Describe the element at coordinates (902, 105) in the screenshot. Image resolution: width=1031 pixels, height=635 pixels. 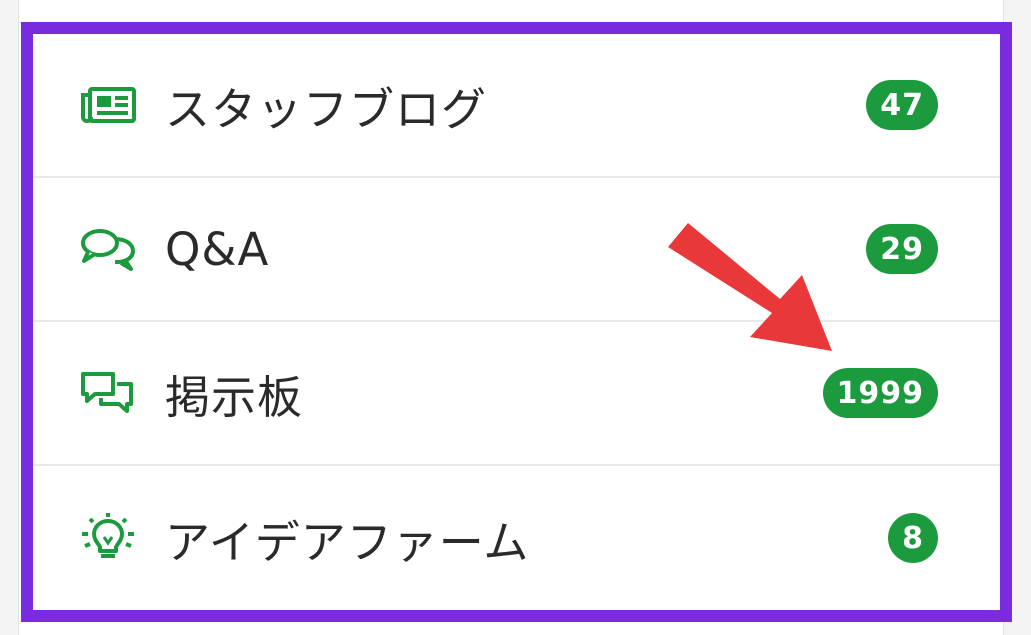
I see `count-badge: 47` at that location.